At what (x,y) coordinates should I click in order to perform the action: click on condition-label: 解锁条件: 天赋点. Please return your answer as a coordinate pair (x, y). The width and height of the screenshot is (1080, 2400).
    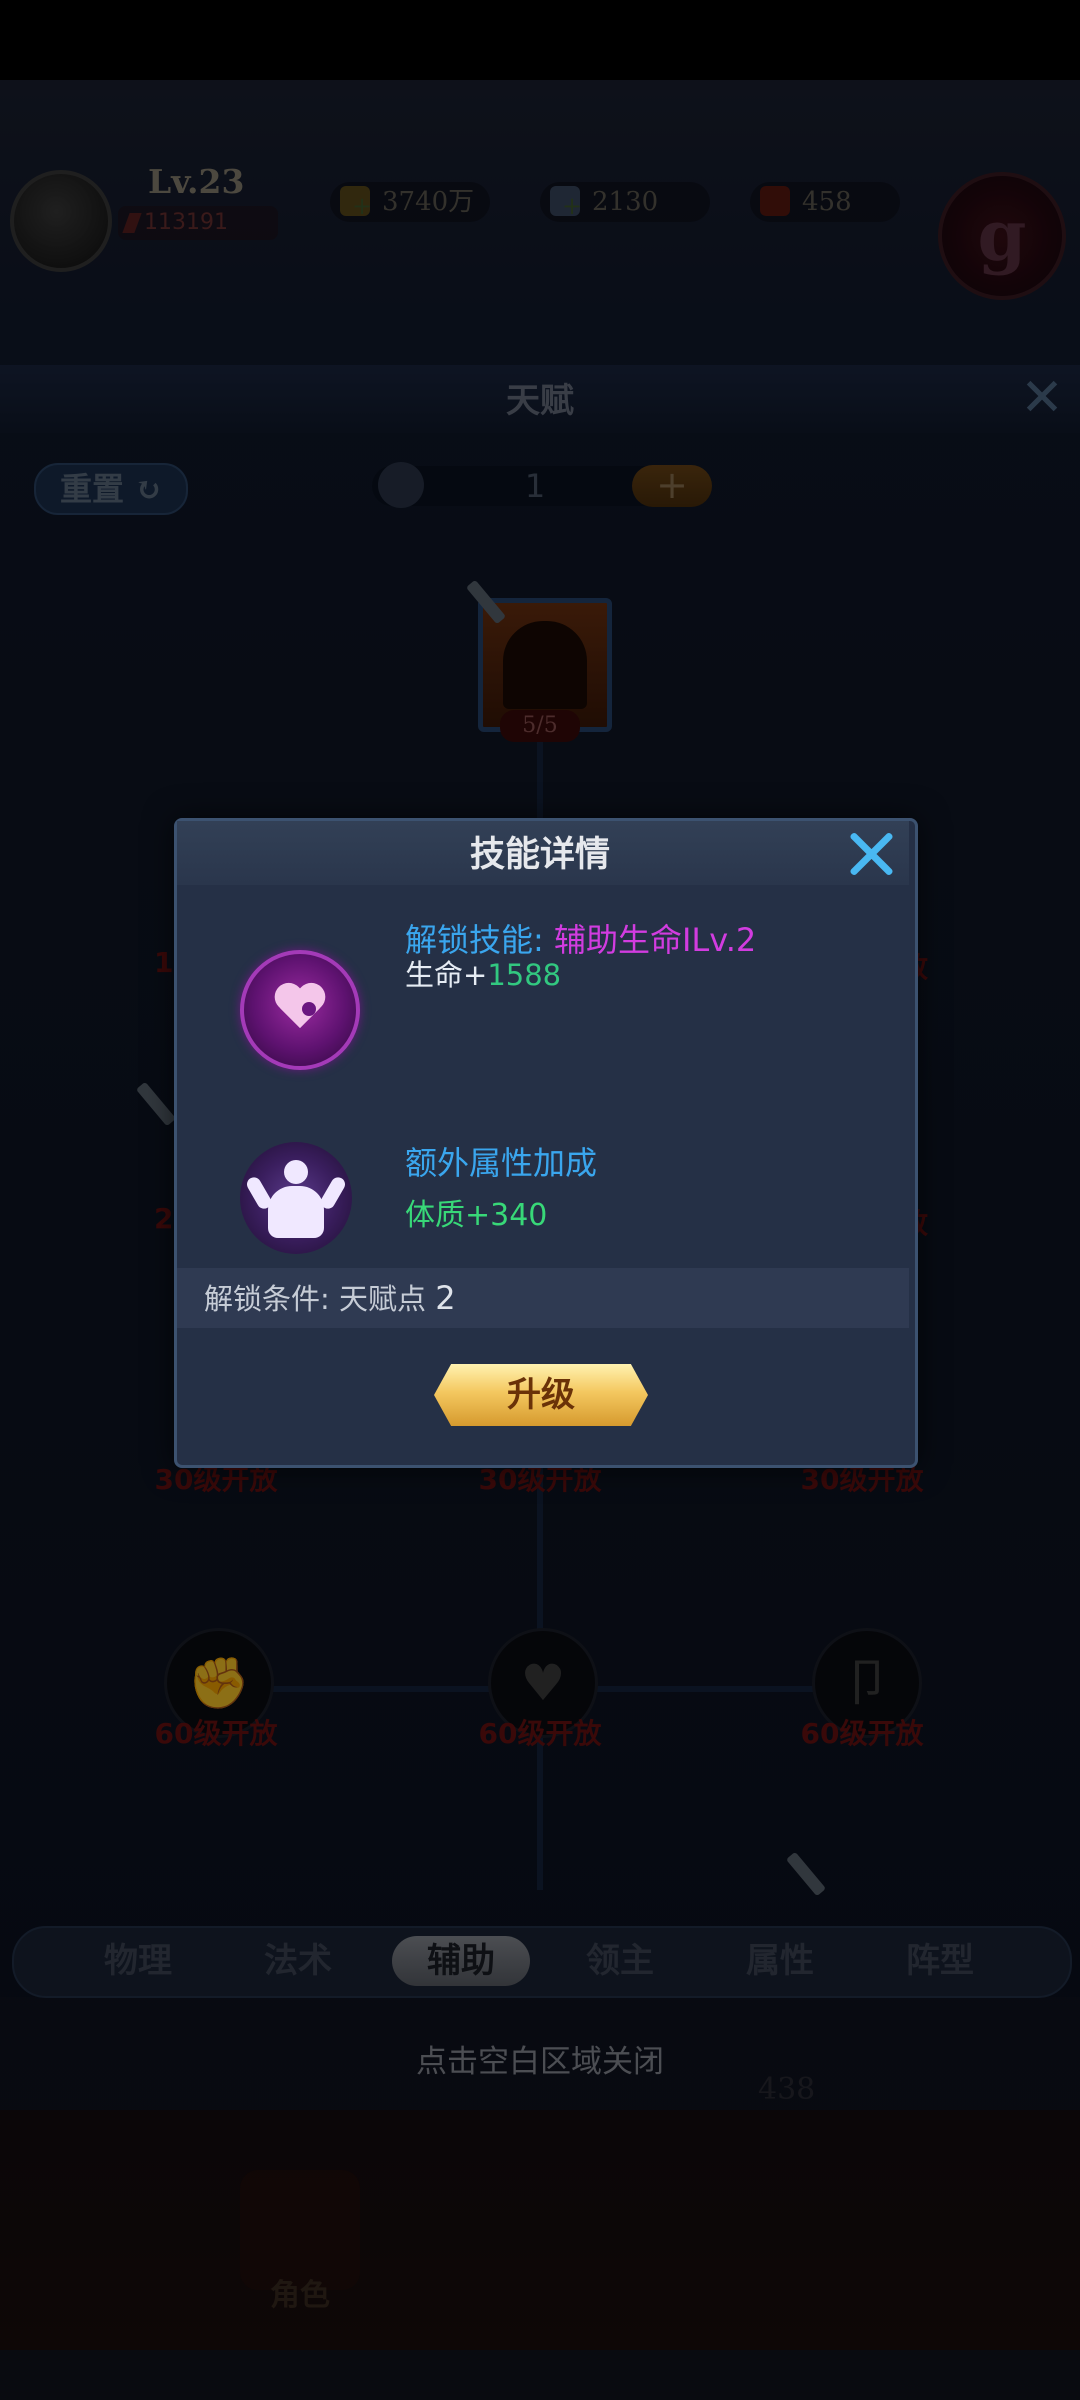
    Looking at the image, I should click on (320, 1299).